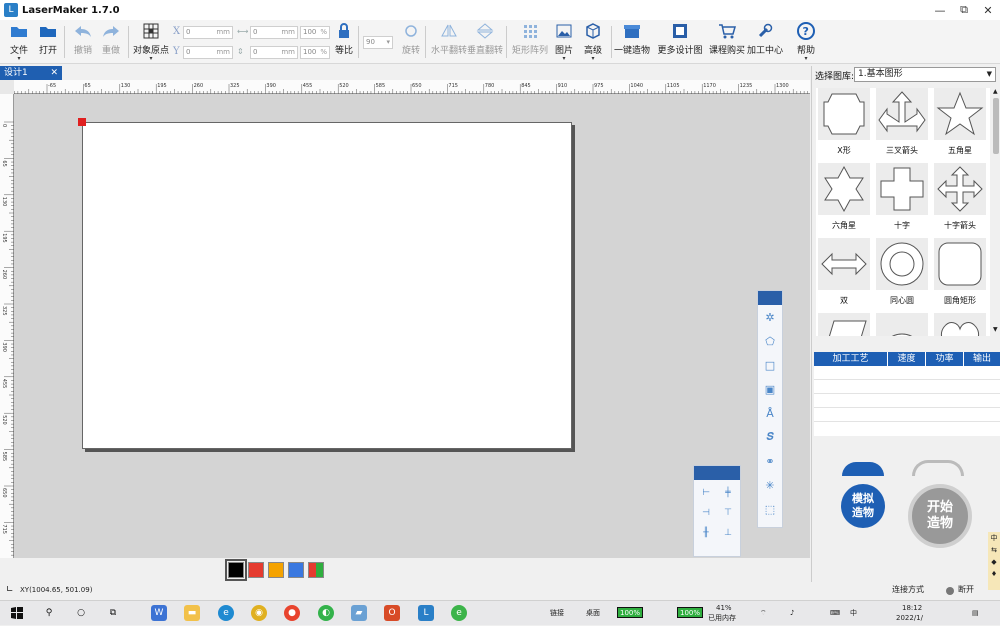  Describe the element at coordinates (292, 613) in the screenshot. I see `maps-icon: ●` at that location.